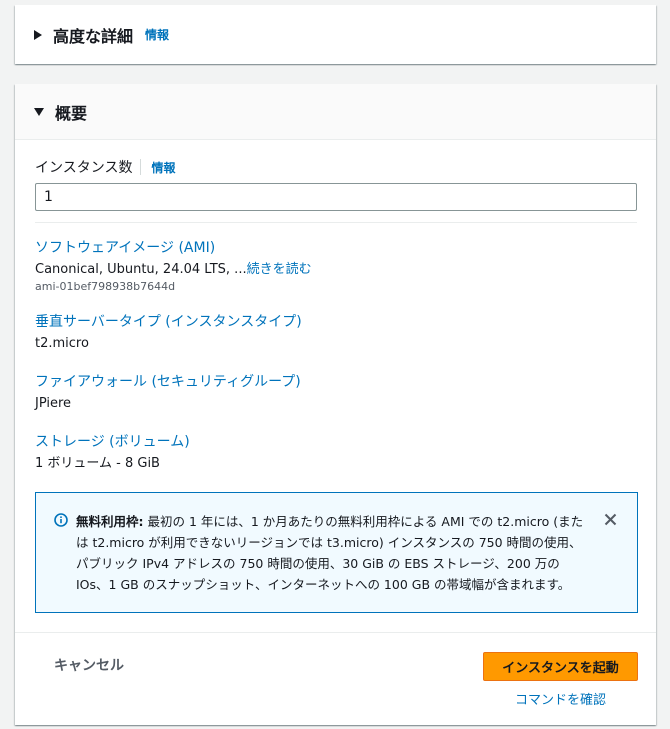  I want to click on advanced-details-title: 高度な詳細, so click(93, 36).